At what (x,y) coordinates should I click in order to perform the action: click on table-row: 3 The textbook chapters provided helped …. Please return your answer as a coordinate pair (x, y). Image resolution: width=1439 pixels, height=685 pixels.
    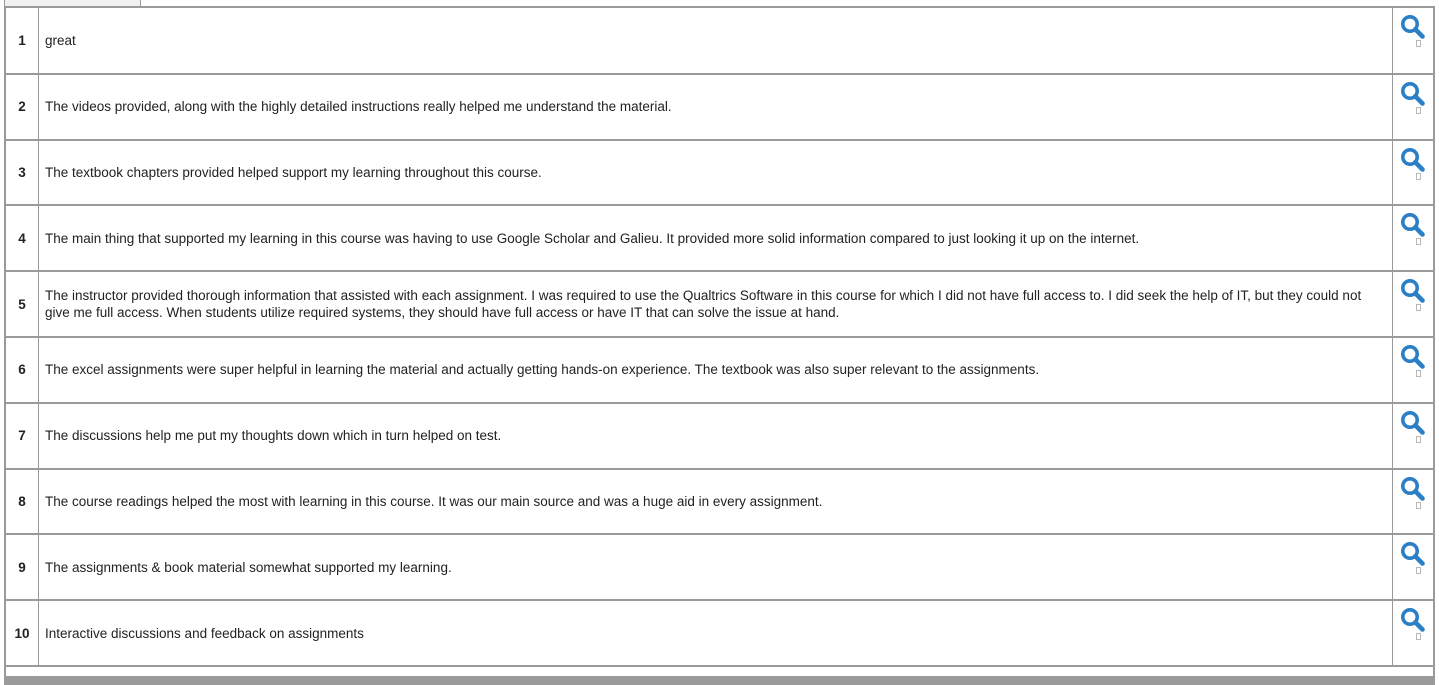
    Looking at the image, I should click on (719, 173).